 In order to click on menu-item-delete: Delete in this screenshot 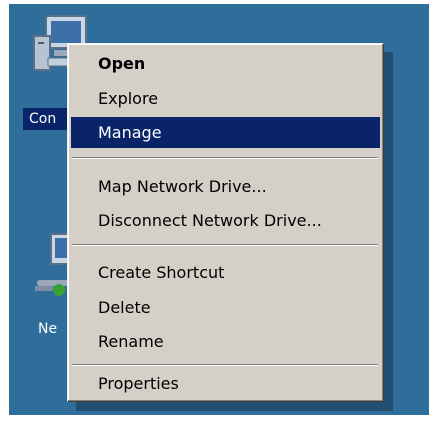, I will do `click(225, 307)`.